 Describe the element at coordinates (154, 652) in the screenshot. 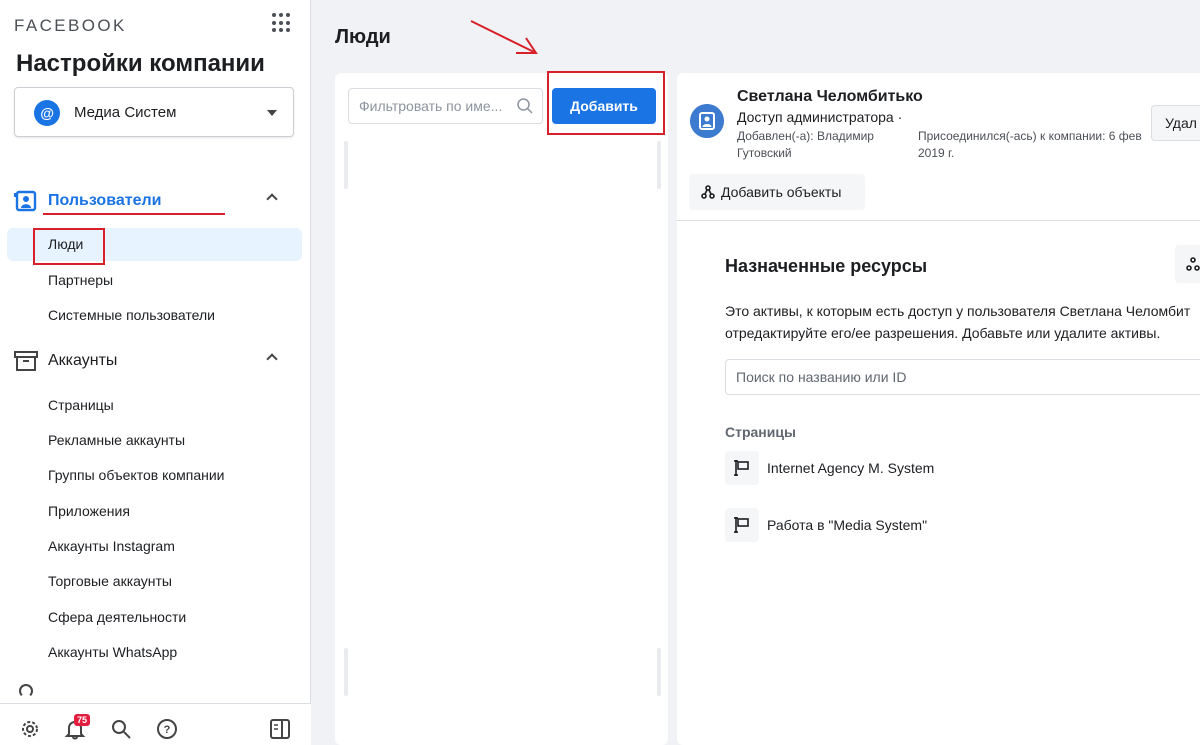

I see `sidebar-item-whatsapp-accounts: Аккаунты WhatsApp` at that location.